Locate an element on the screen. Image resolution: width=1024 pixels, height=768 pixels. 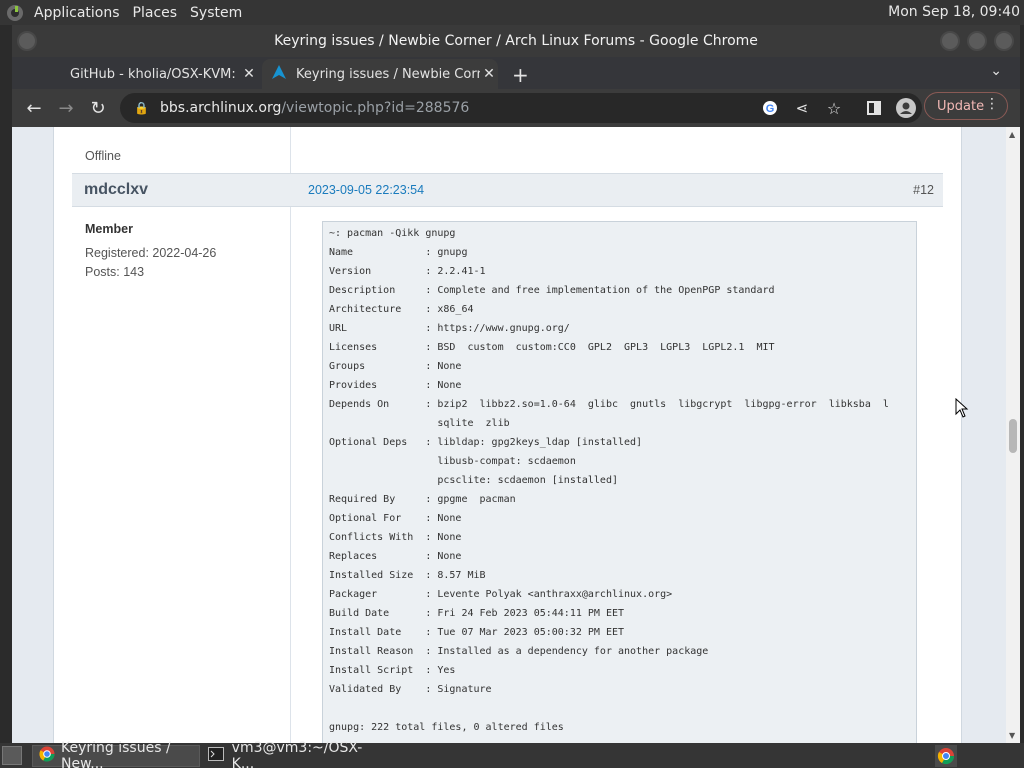
code-line: Required By : gpgme pacman is located at coordinates (422, 499).